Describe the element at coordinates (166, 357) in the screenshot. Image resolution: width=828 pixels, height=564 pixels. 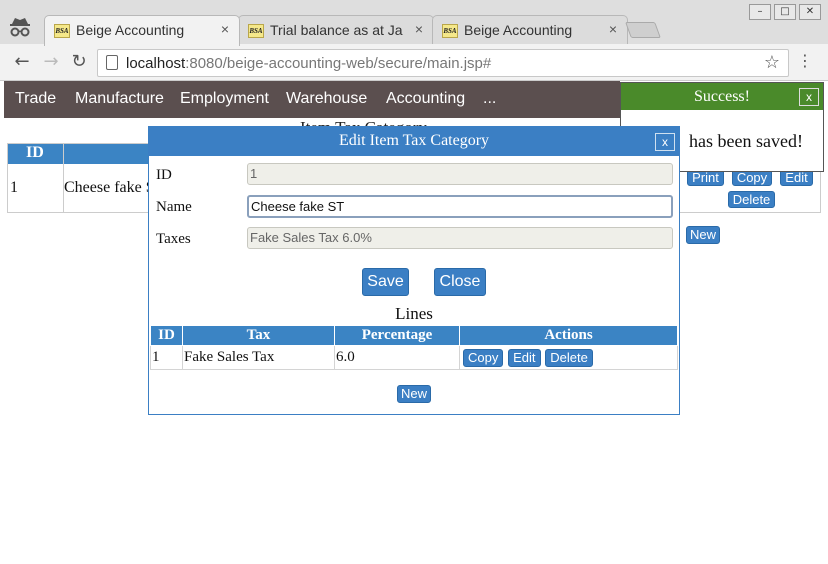
I see `line-id: 1` at that location.